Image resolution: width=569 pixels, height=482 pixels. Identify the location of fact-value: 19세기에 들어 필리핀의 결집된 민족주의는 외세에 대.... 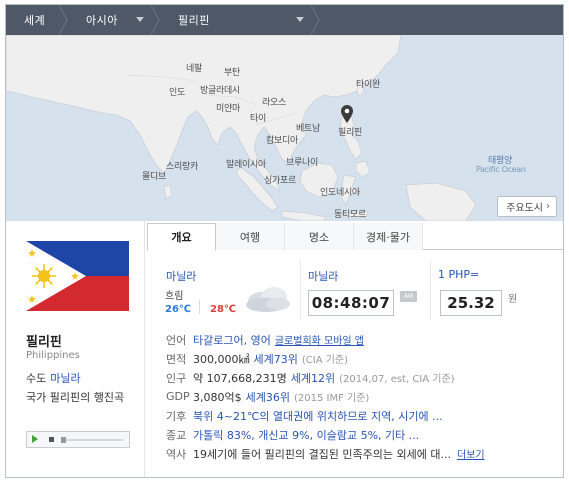
(322, 454).